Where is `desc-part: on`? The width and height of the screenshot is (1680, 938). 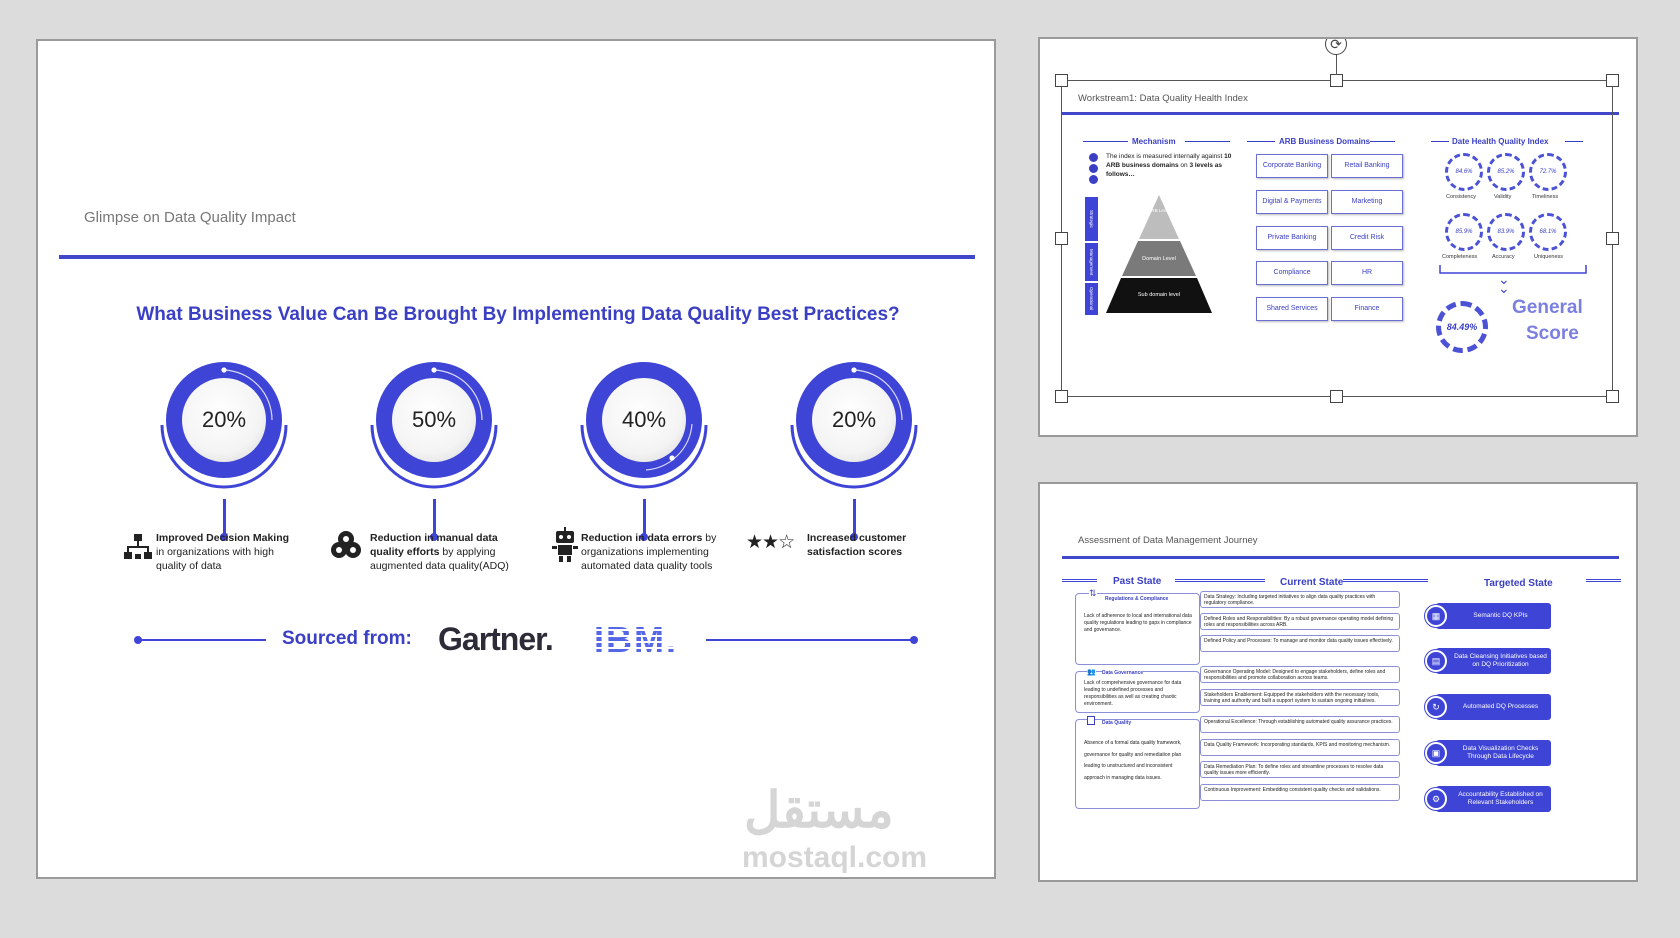 desc-part: on is located at coordinates (1184, 165).